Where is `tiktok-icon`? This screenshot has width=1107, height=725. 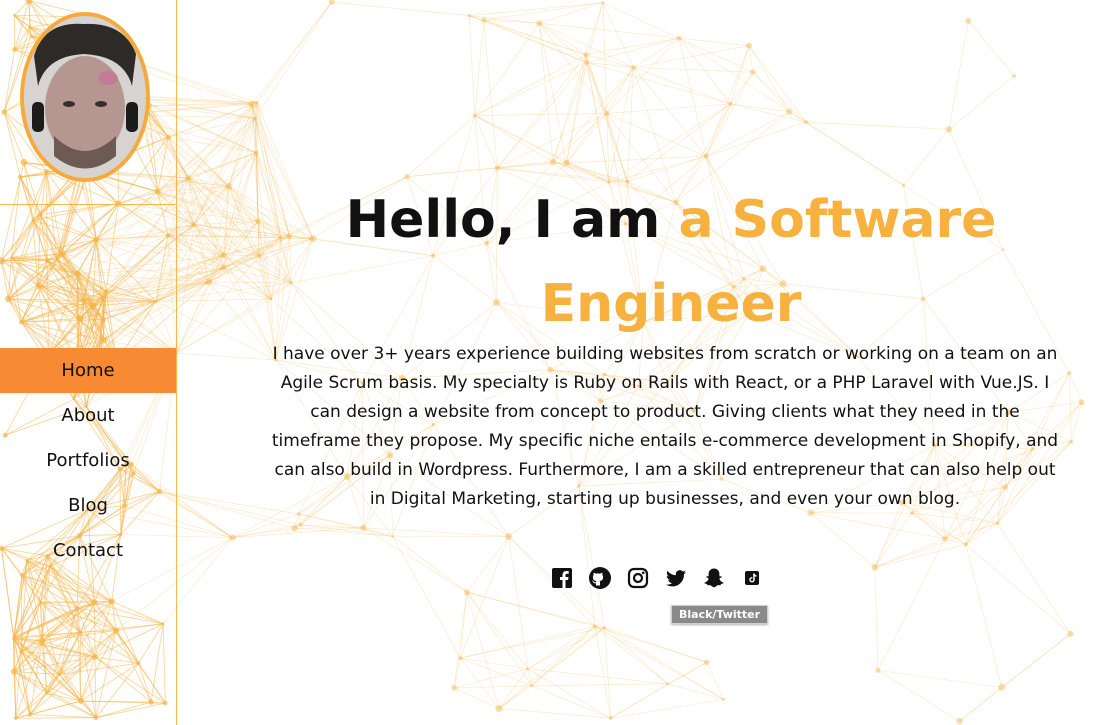
tiktok-icon is located at coordinates (752, 578).